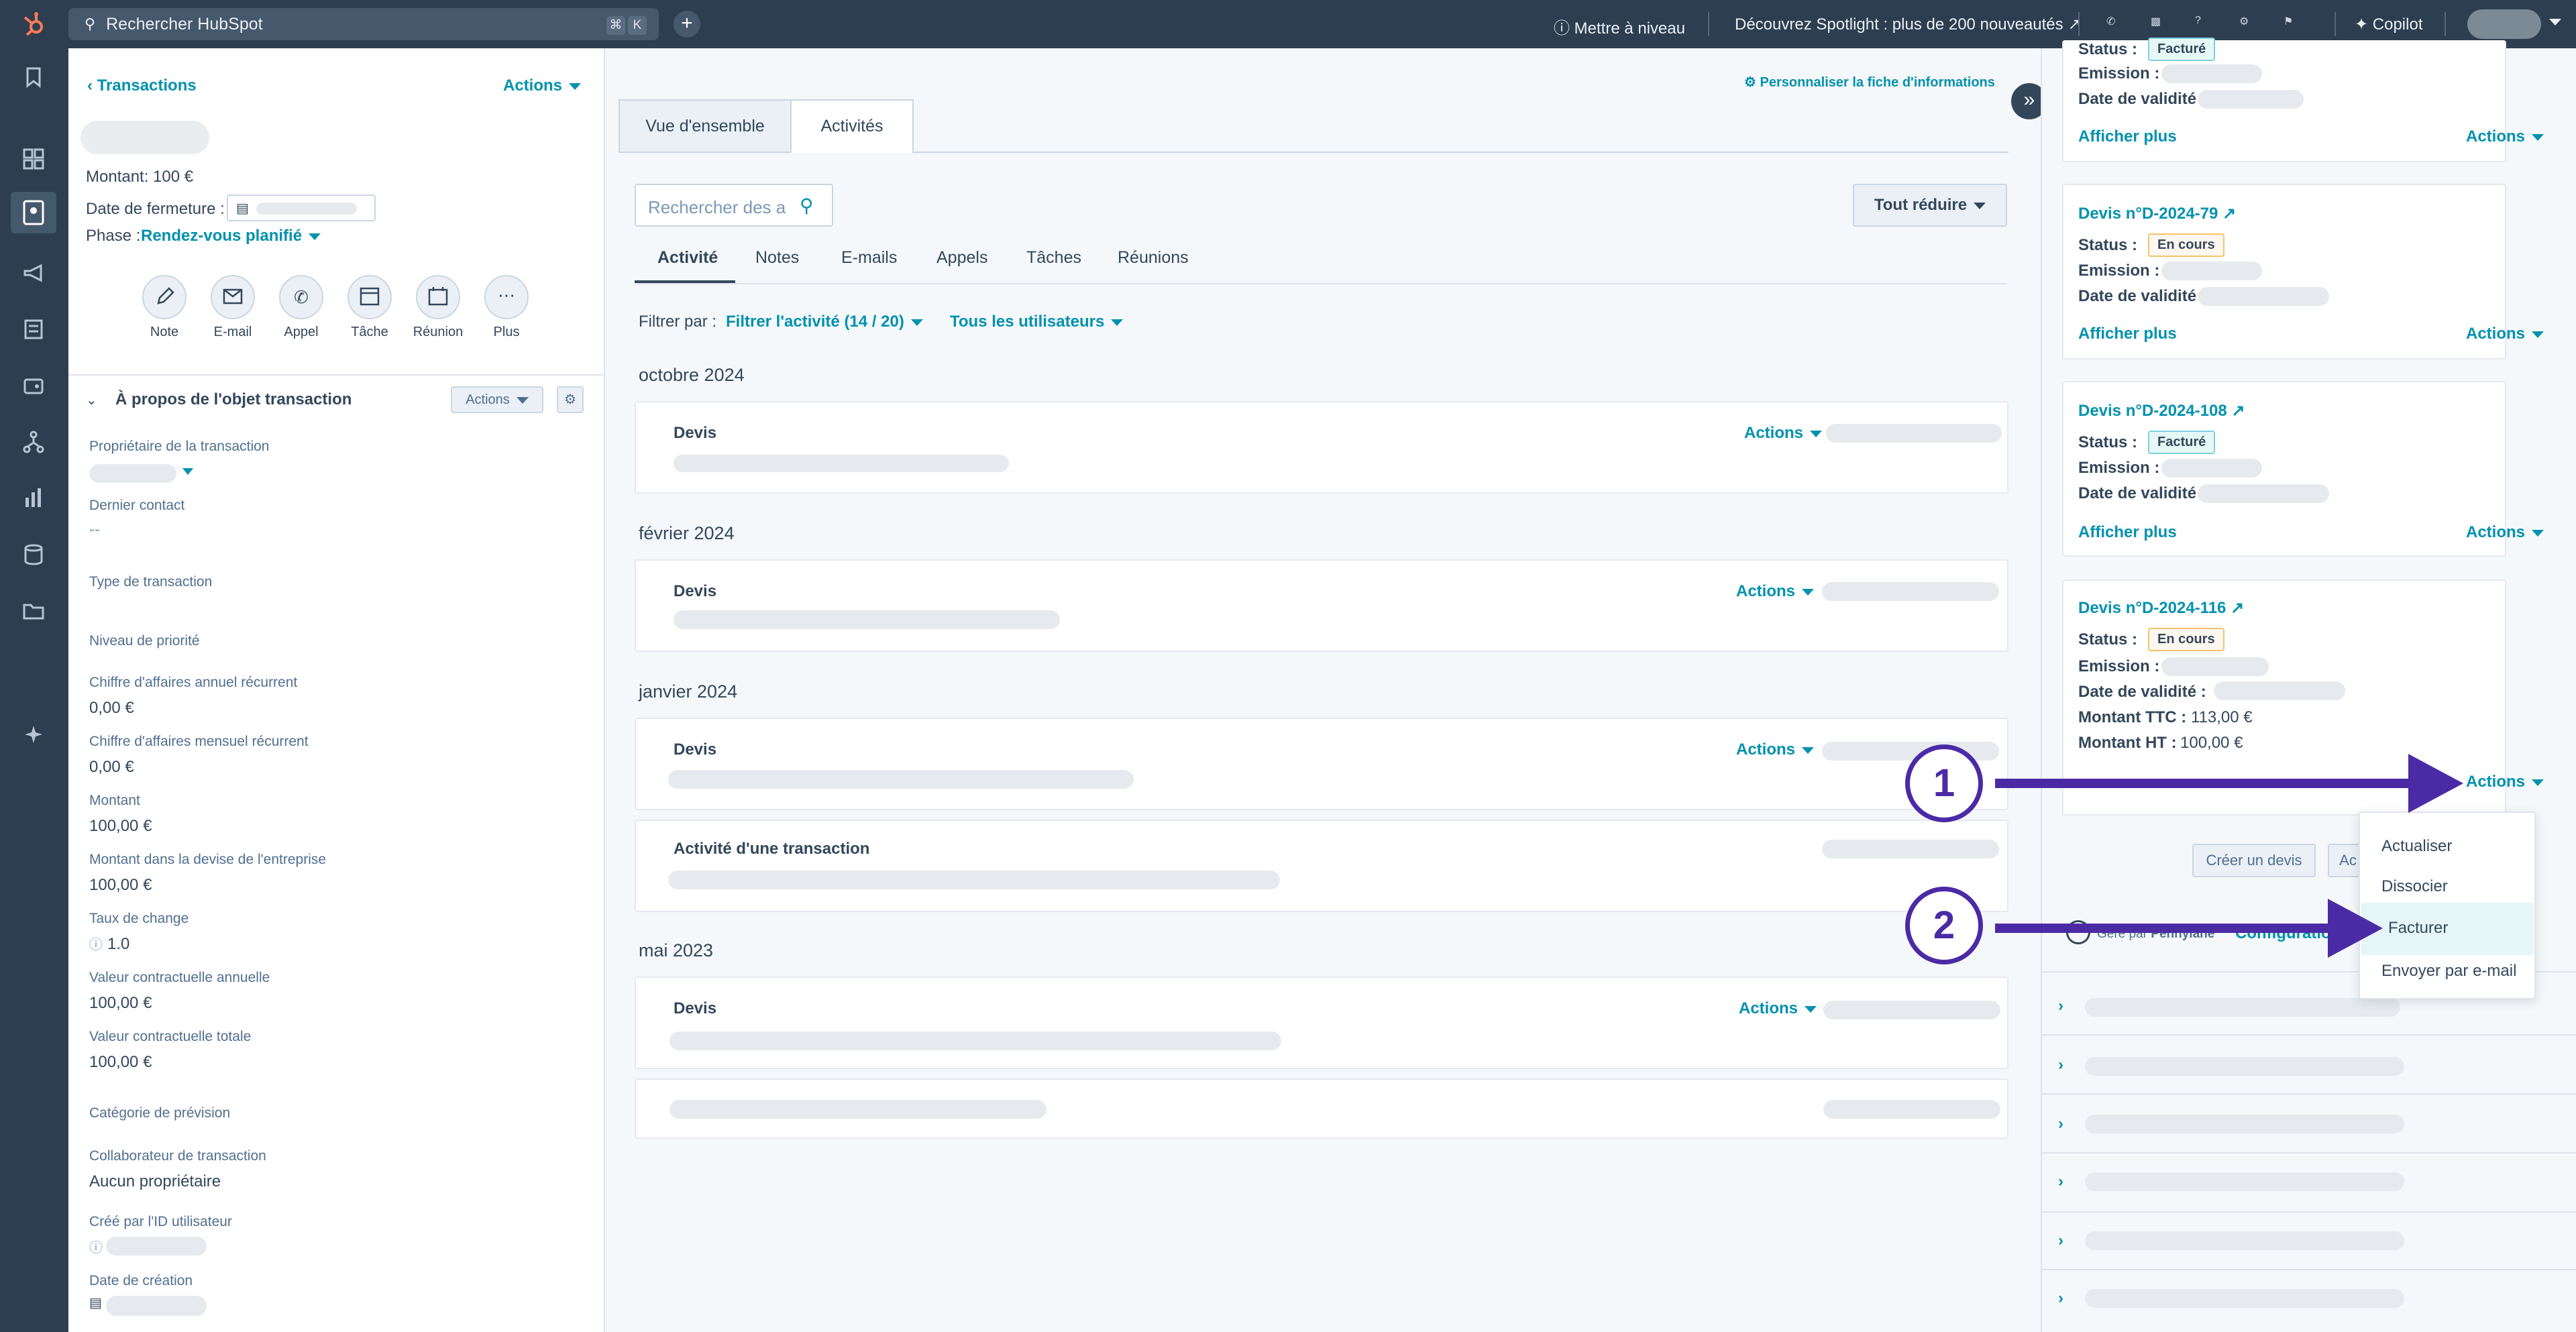 Image resolution: width=2576 pixels, height=1332 pixels. Describe the element at coordinates (1944, 783) in the screenshot. I see `step-1-marker: 1` at that location.